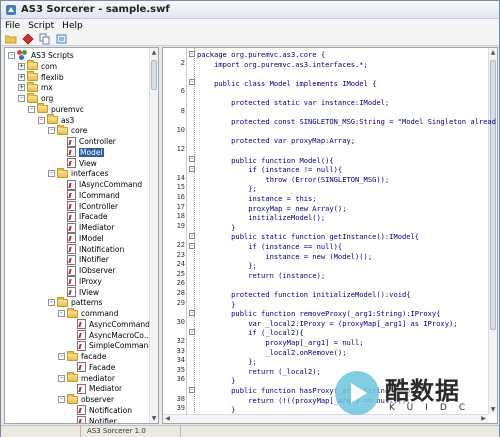 The width and height of the screenshot is (500, 437). What do you see at coordinates (78, 292) in the screenshot?
I see `tree-item: IView` at bounding box center [78, 292].